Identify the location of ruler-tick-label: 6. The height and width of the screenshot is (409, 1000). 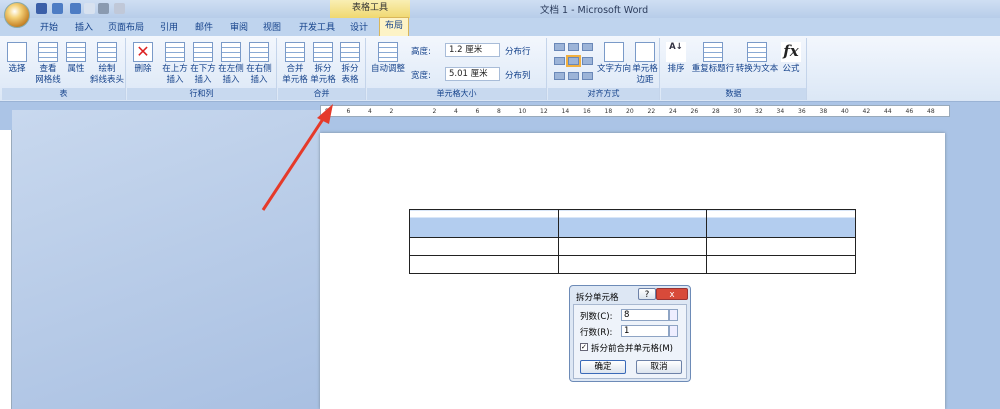
(477, 111).